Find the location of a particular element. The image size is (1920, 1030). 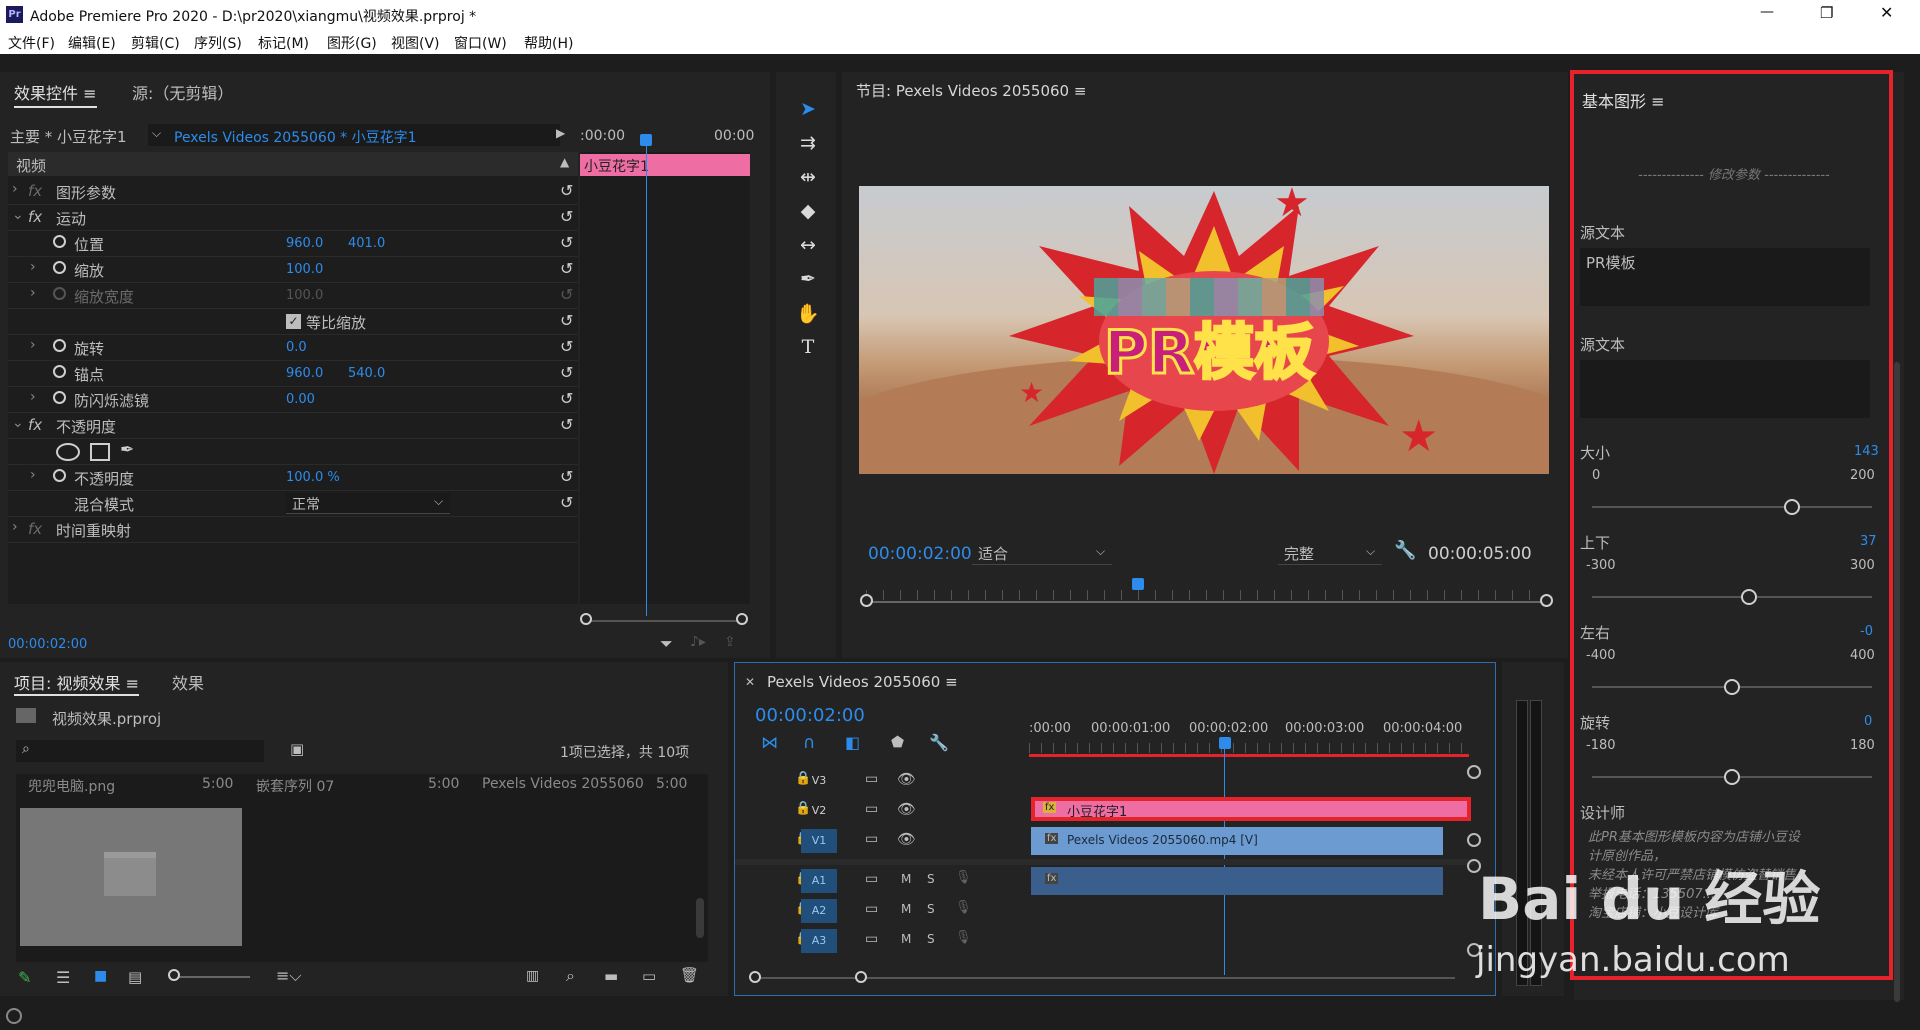

menu-clip: 剪辑(C) is located at coordinates (155, 43).